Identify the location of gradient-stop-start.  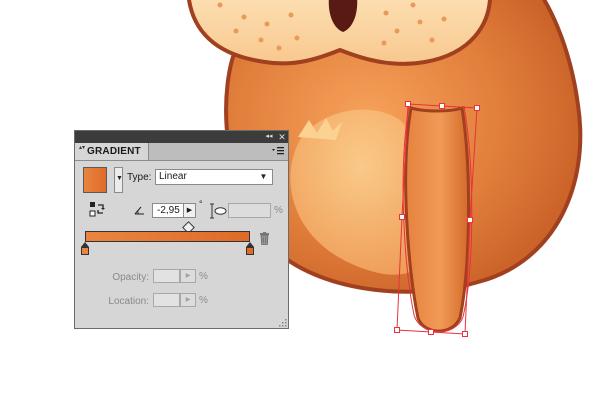
(85, 249).